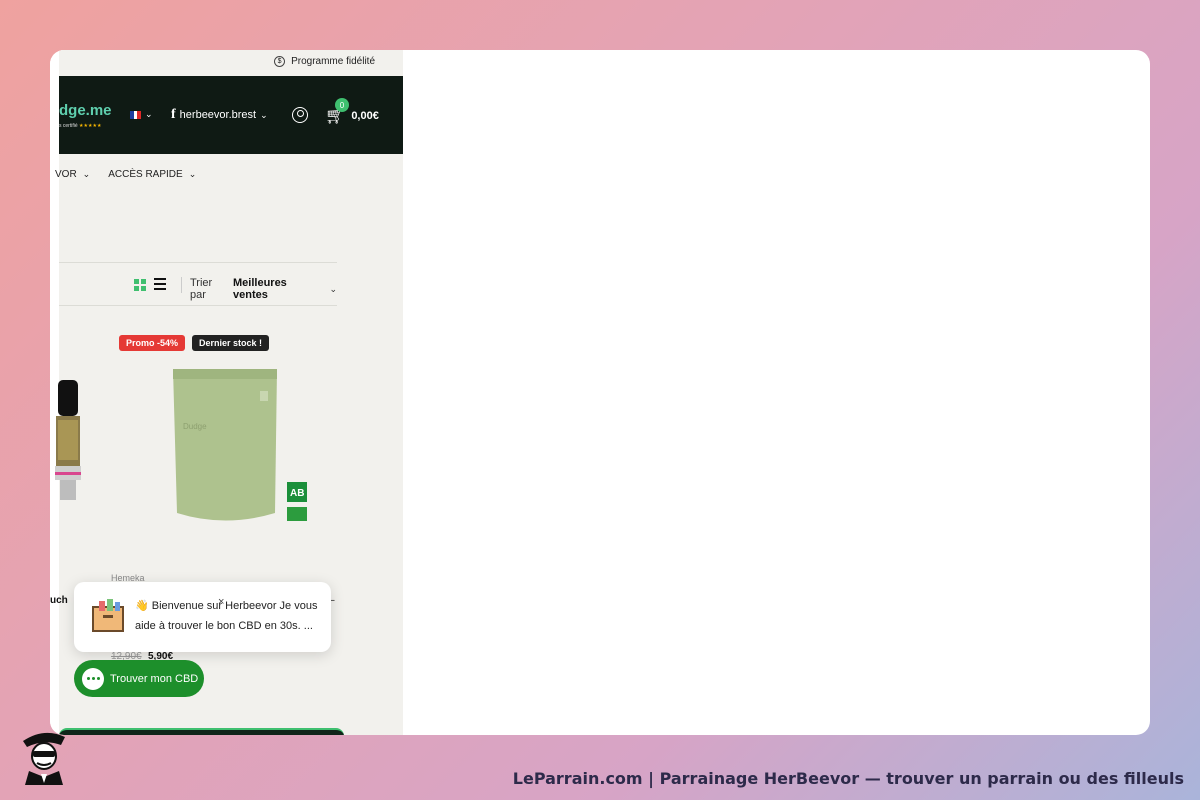  What do you see at coordinates (195, 426) in the screenshot?
I see `svg-text: Dudge` at bounding box center [195, 426].